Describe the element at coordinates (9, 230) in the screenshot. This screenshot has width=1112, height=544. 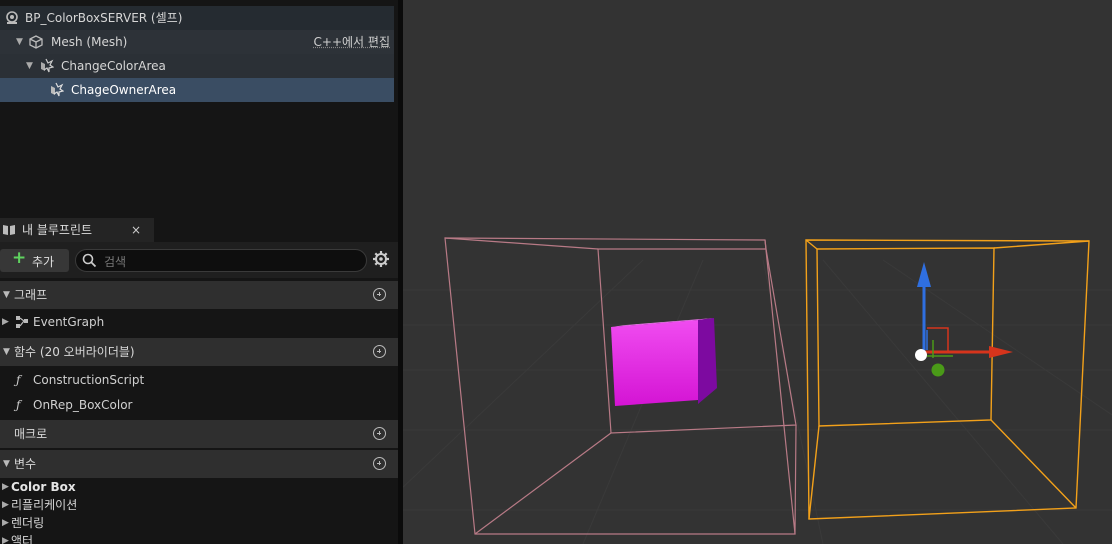
I see `book-icon` at that location.